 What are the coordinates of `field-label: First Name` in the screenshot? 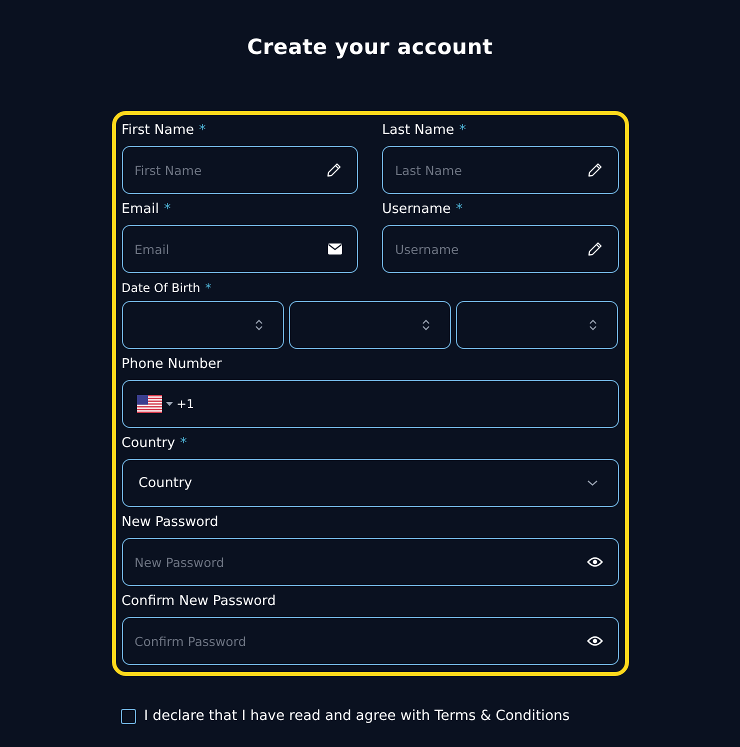 It's located at (158, 130).